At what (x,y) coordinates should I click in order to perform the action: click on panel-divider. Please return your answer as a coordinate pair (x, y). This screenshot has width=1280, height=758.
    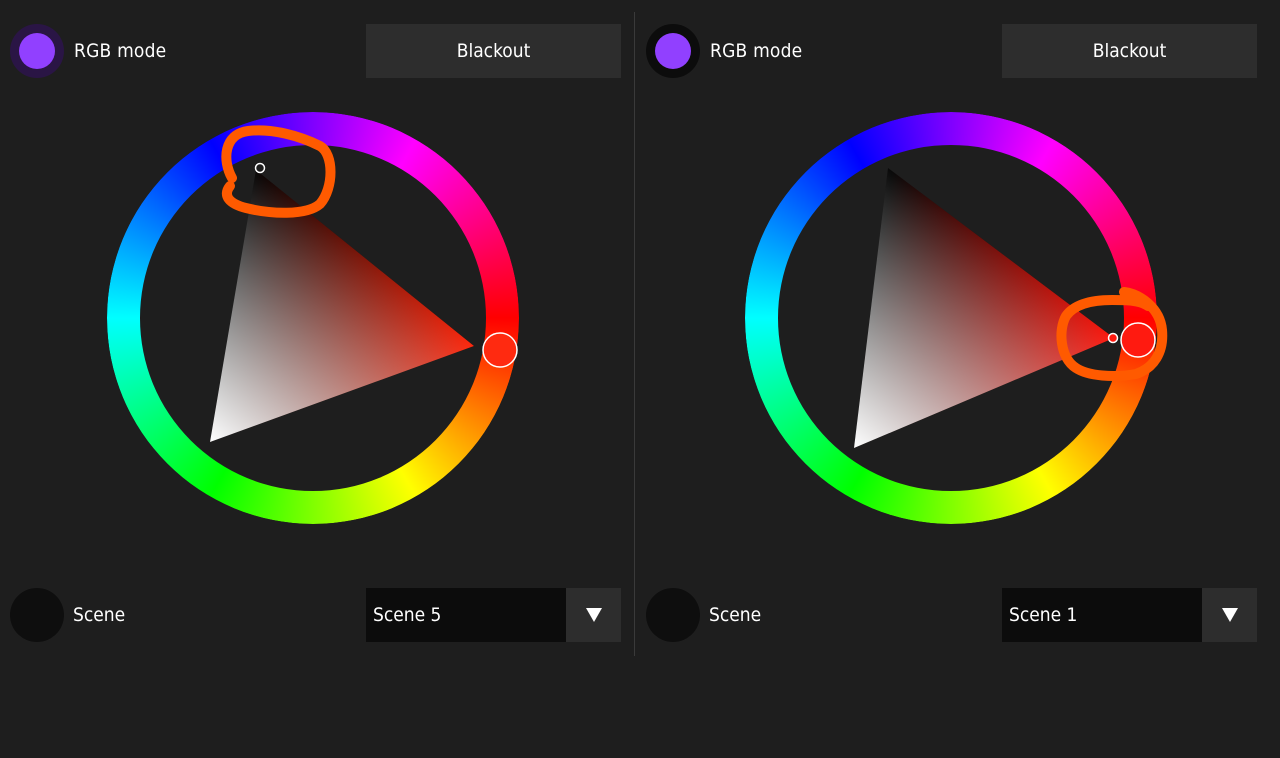
    Looking at the image, I should click on (634, 334).